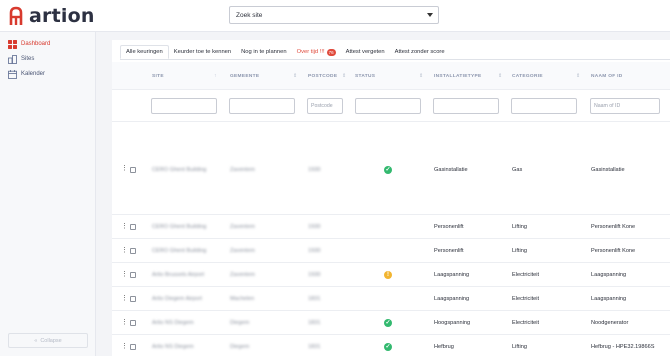 This screenshot has height=356, width=670. What do you see at coordinates (623, 347) in the screenshot?
I see `naam-cell: Hefbrug - HPE32.19866S` at bounding box center [623, 347].